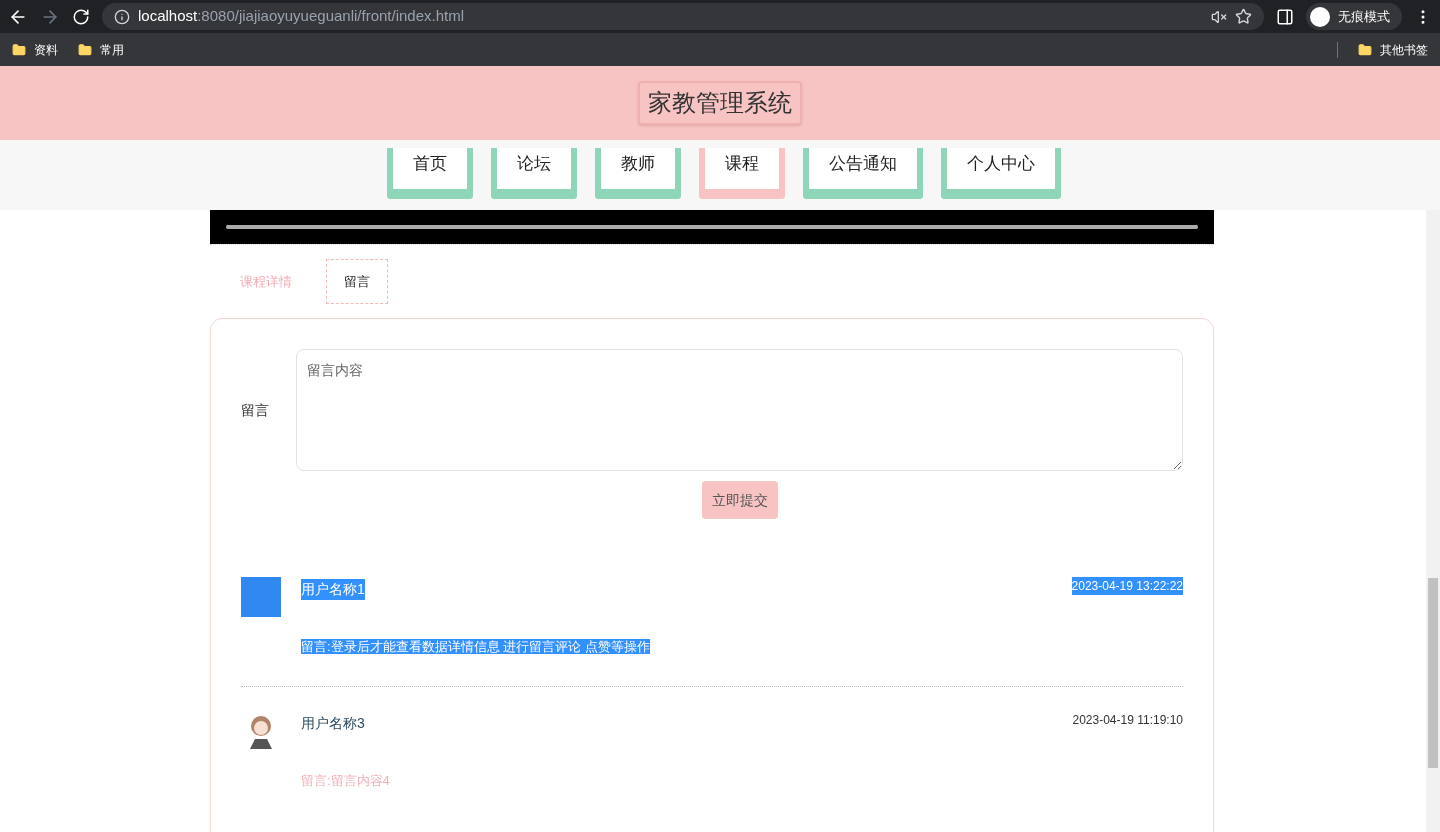 The image size is (1440, 832). I want to click on bookmark-folder: 其他书签, so click(1393, 49).